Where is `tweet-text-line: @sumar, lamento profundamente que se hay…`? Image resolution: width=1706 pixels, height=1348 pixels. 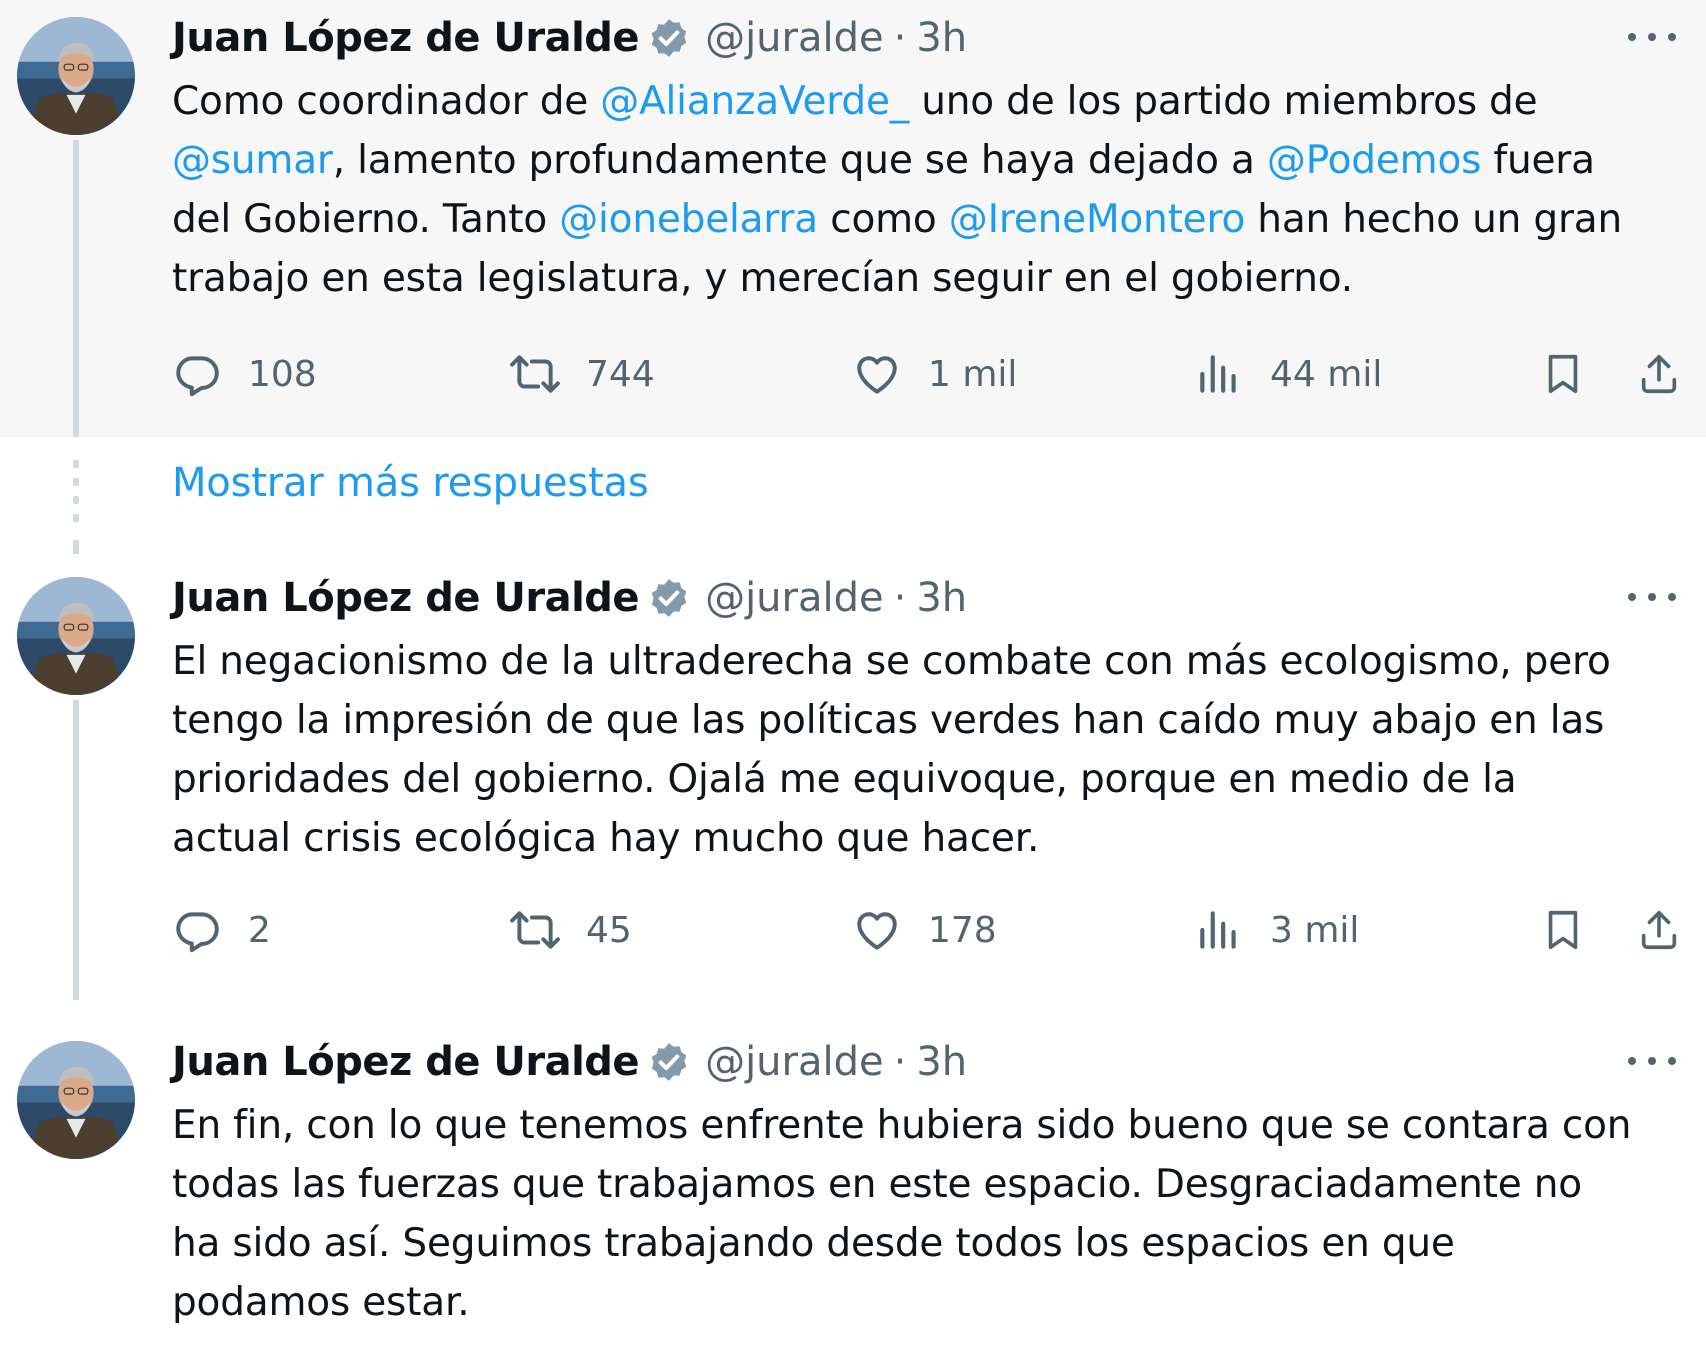 tweet-text-line: @sumar, lamento profundamente que se hay… is located at coordinates (932, 160).